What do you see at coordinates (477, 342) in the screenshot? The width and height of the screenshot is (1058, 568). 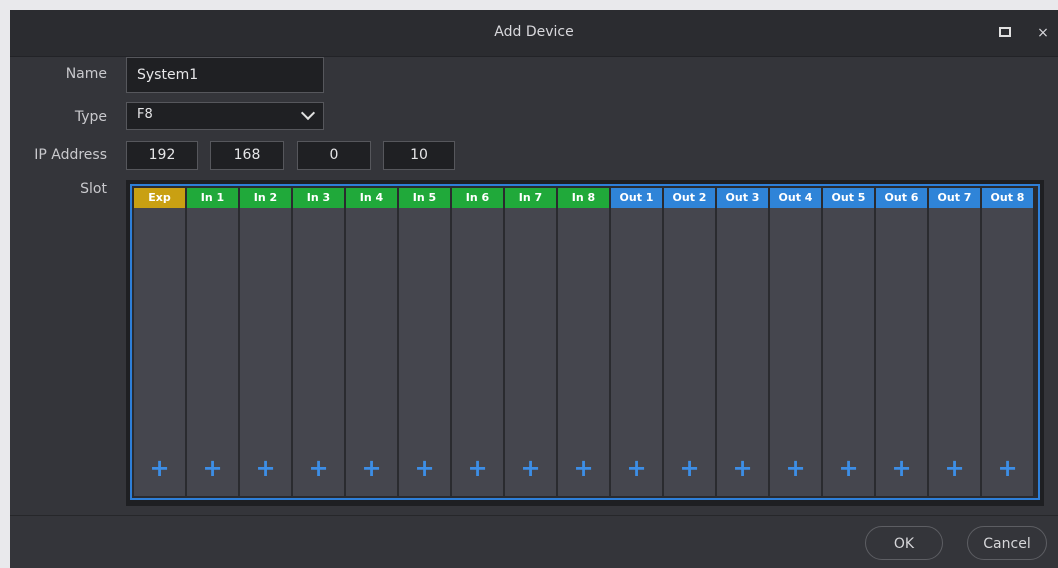 I see `slot-column: In 6 +` at bounding box center [477, 342].